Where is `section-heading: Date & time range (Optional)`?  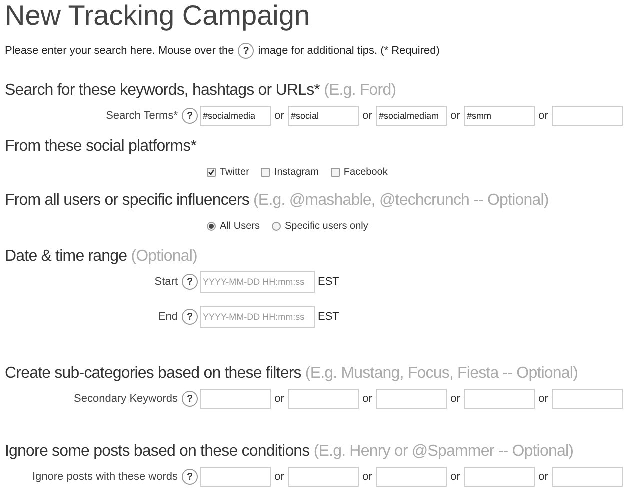 section-heading: Date & time range (Optional) is located at coordinates (101, 257).